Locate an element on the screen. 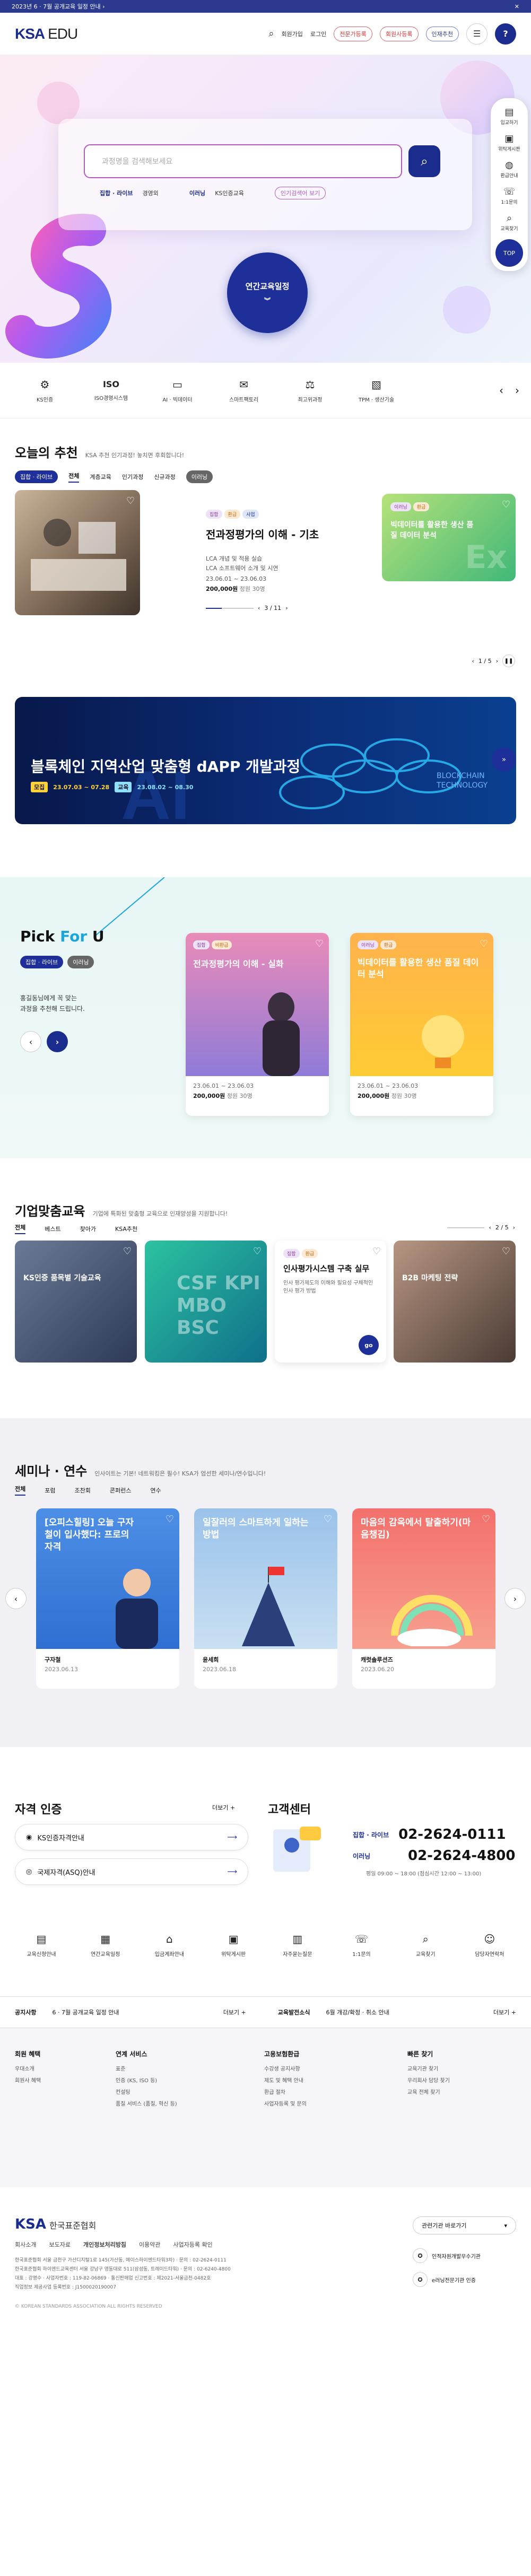 This screenshot has height=2576, width=531. notice-more-link-2: 더보기 + is located at coordinates (504, 2012).